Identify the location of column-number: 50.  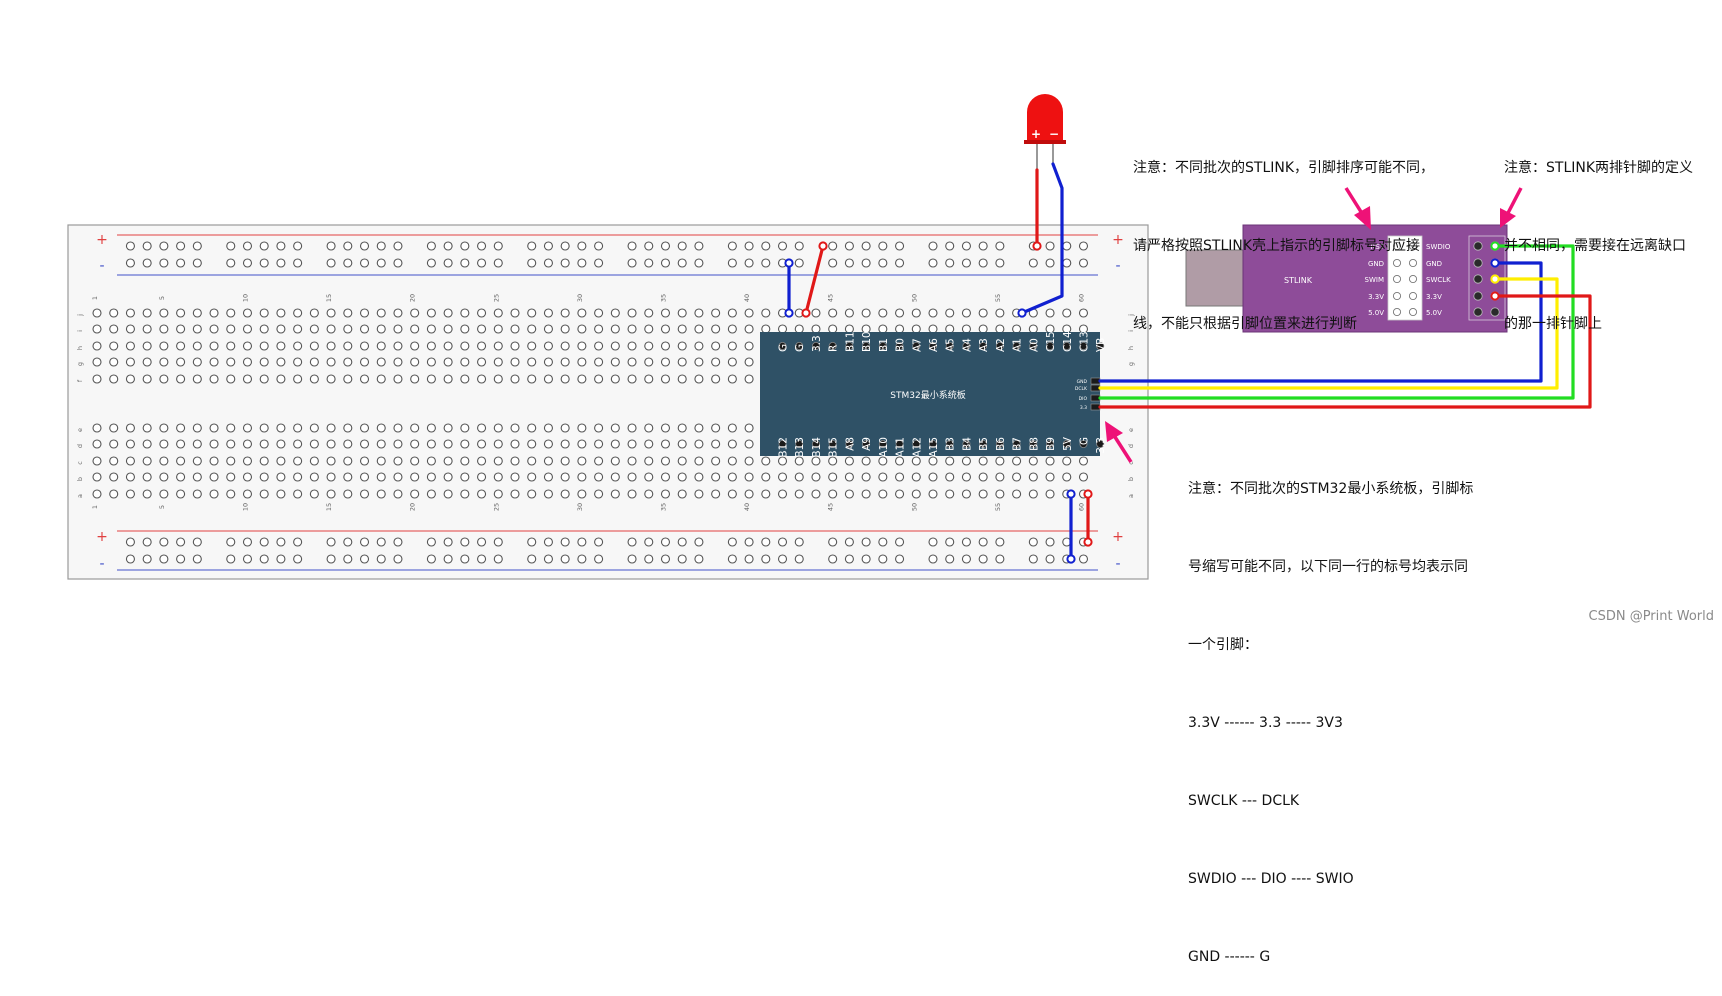
(914, 507).